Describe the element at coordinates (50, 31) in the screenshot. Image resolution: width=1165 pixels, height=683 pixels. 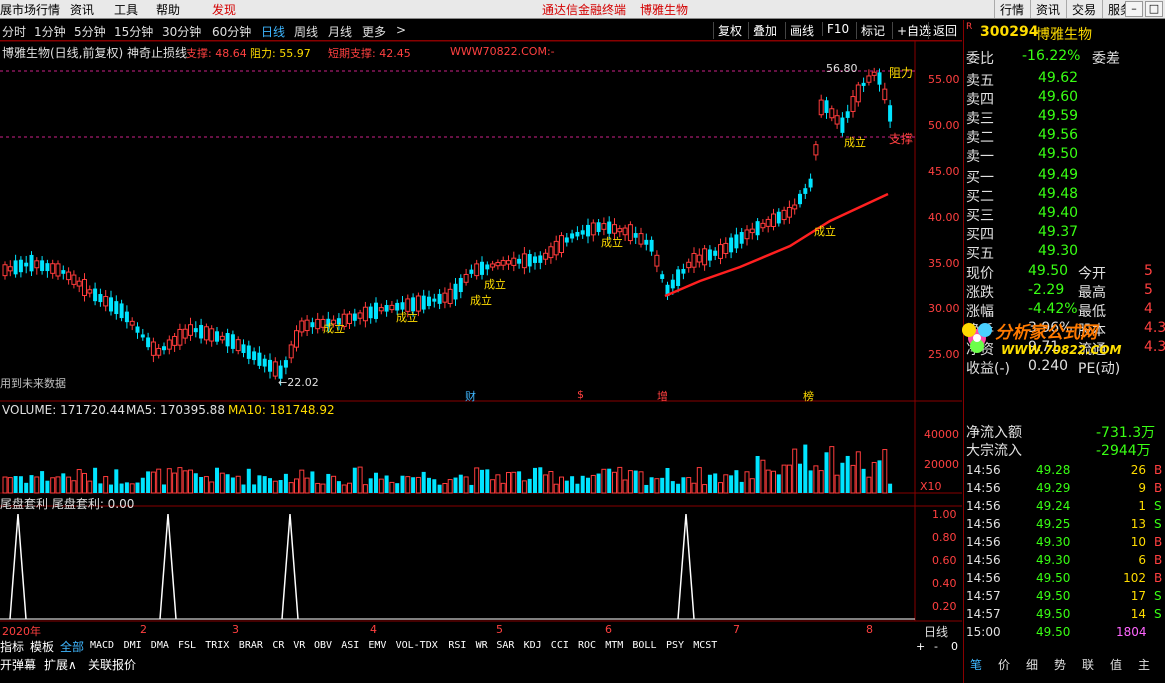
I see `period-tab: 1分钟` at that location.